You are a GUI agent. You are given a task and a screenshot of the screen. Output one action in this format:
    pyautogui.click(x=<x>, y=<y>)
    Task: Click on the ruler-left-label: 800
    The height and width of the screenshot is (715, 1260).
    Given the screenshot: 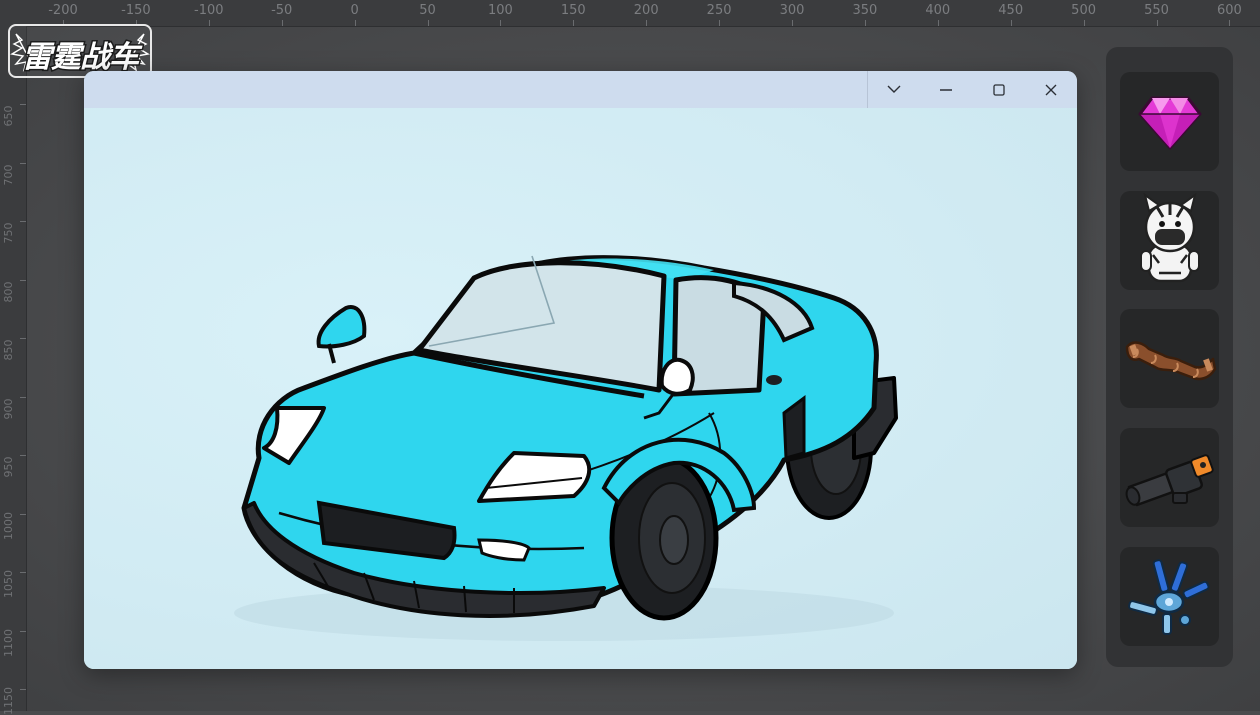 What is the action you would take?
    pyautogui.click(x=8, y=291)
    